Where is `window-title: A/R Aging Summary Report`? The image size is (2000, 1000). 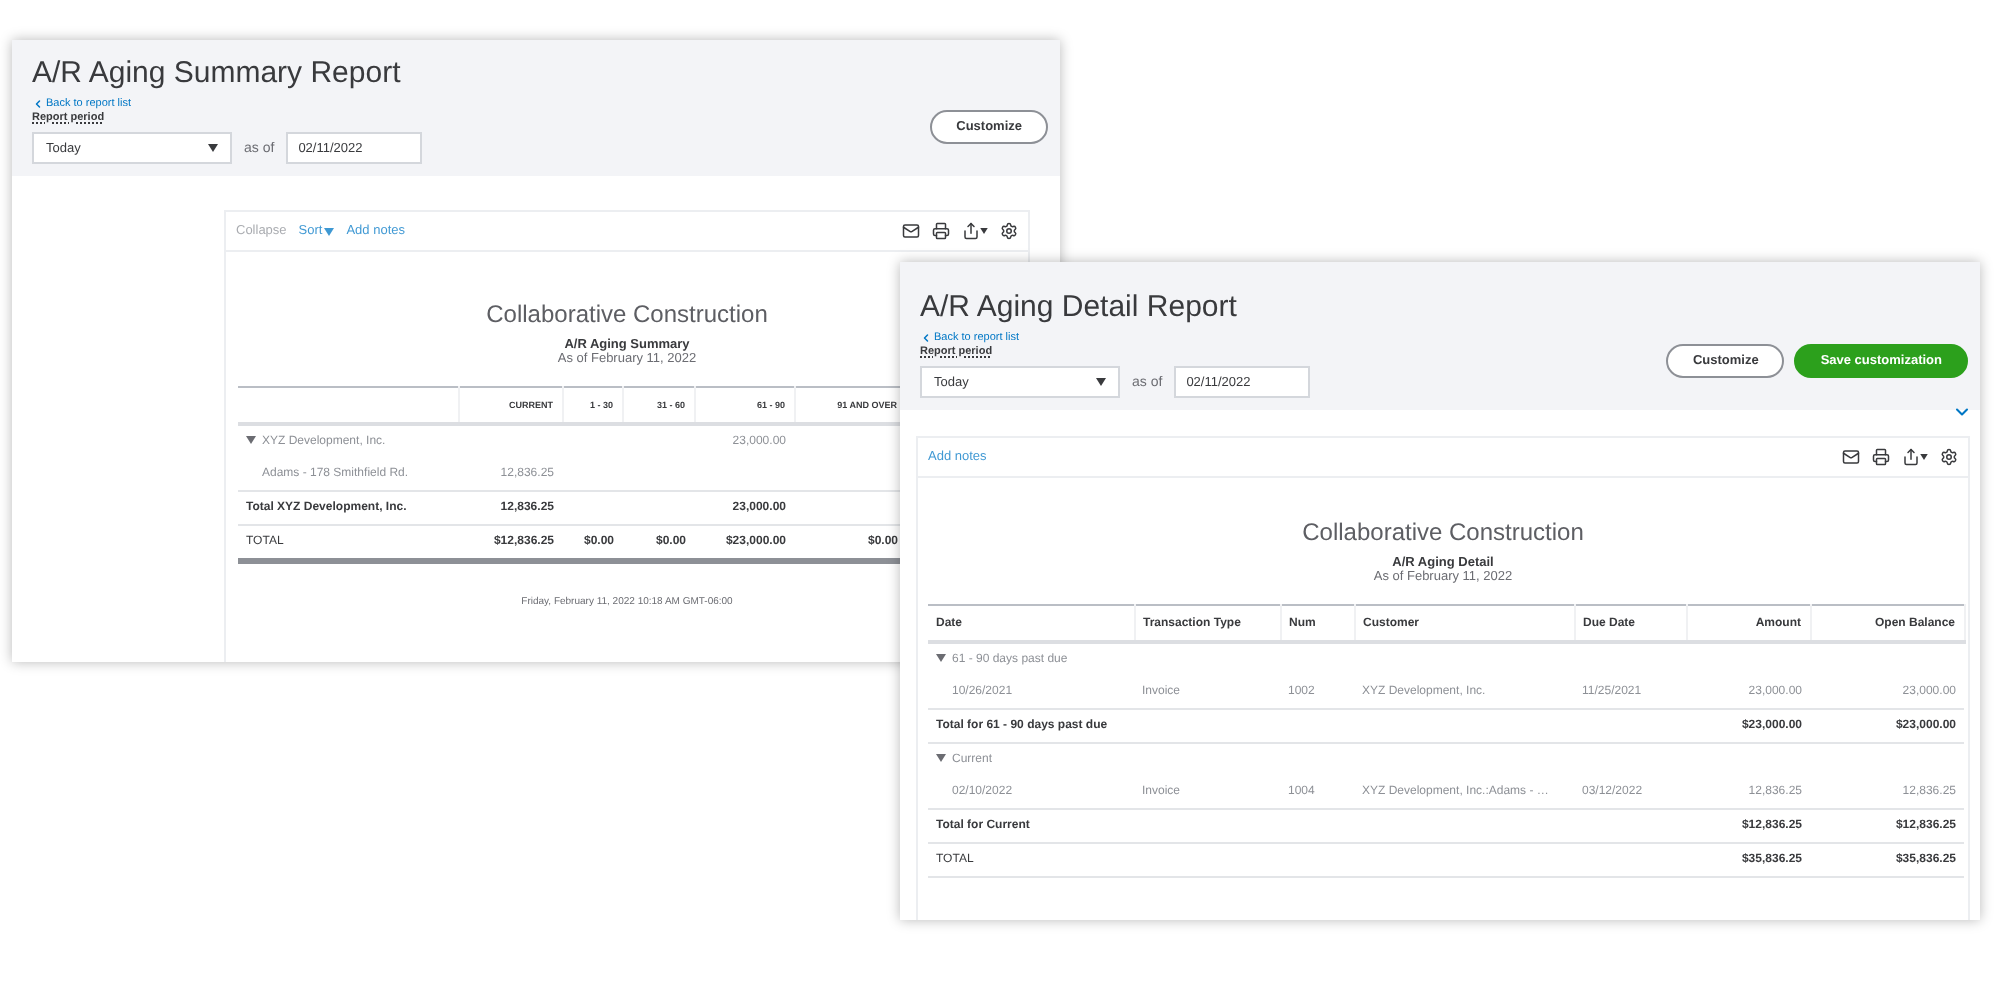 window-title: A/R Aging Summary Report is located at coordinates (217, 73).